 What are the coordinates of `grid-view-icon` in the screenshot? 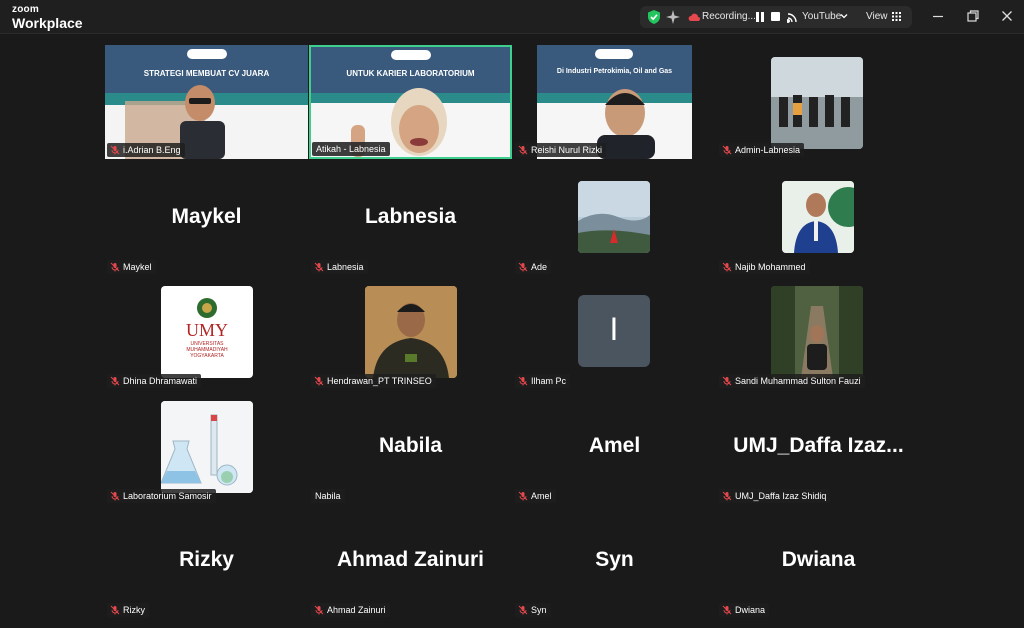 It's located at (896, 16).